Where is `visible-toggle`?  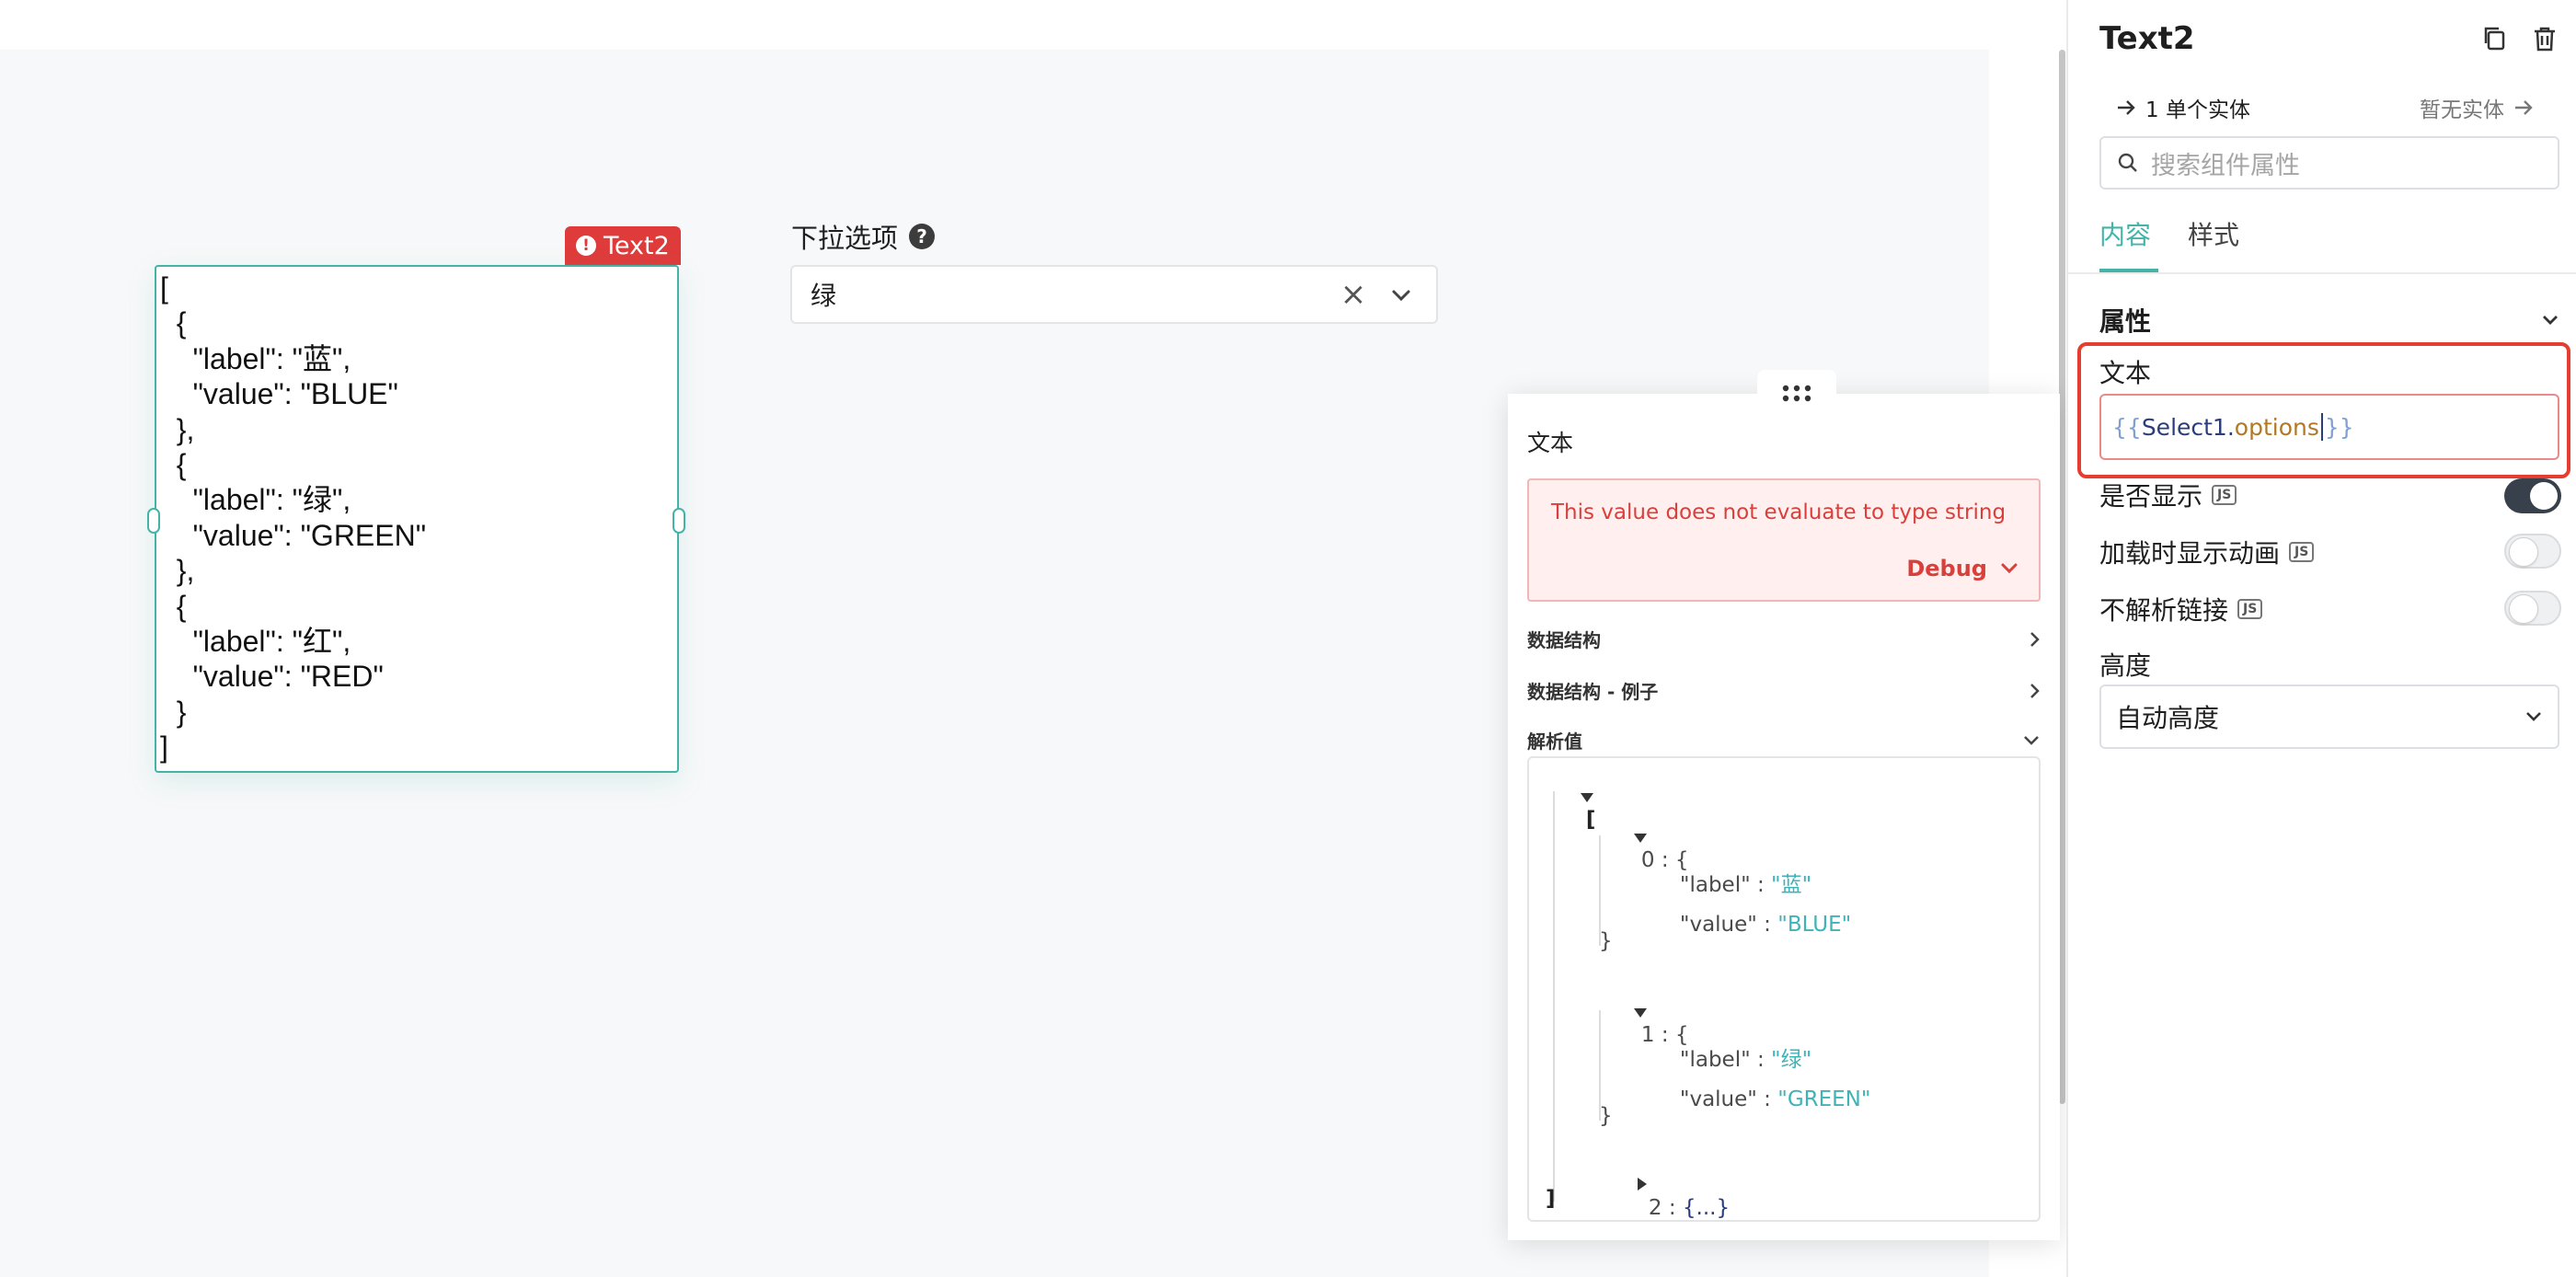 visible-toggle is located at coordinates (2532, 495).